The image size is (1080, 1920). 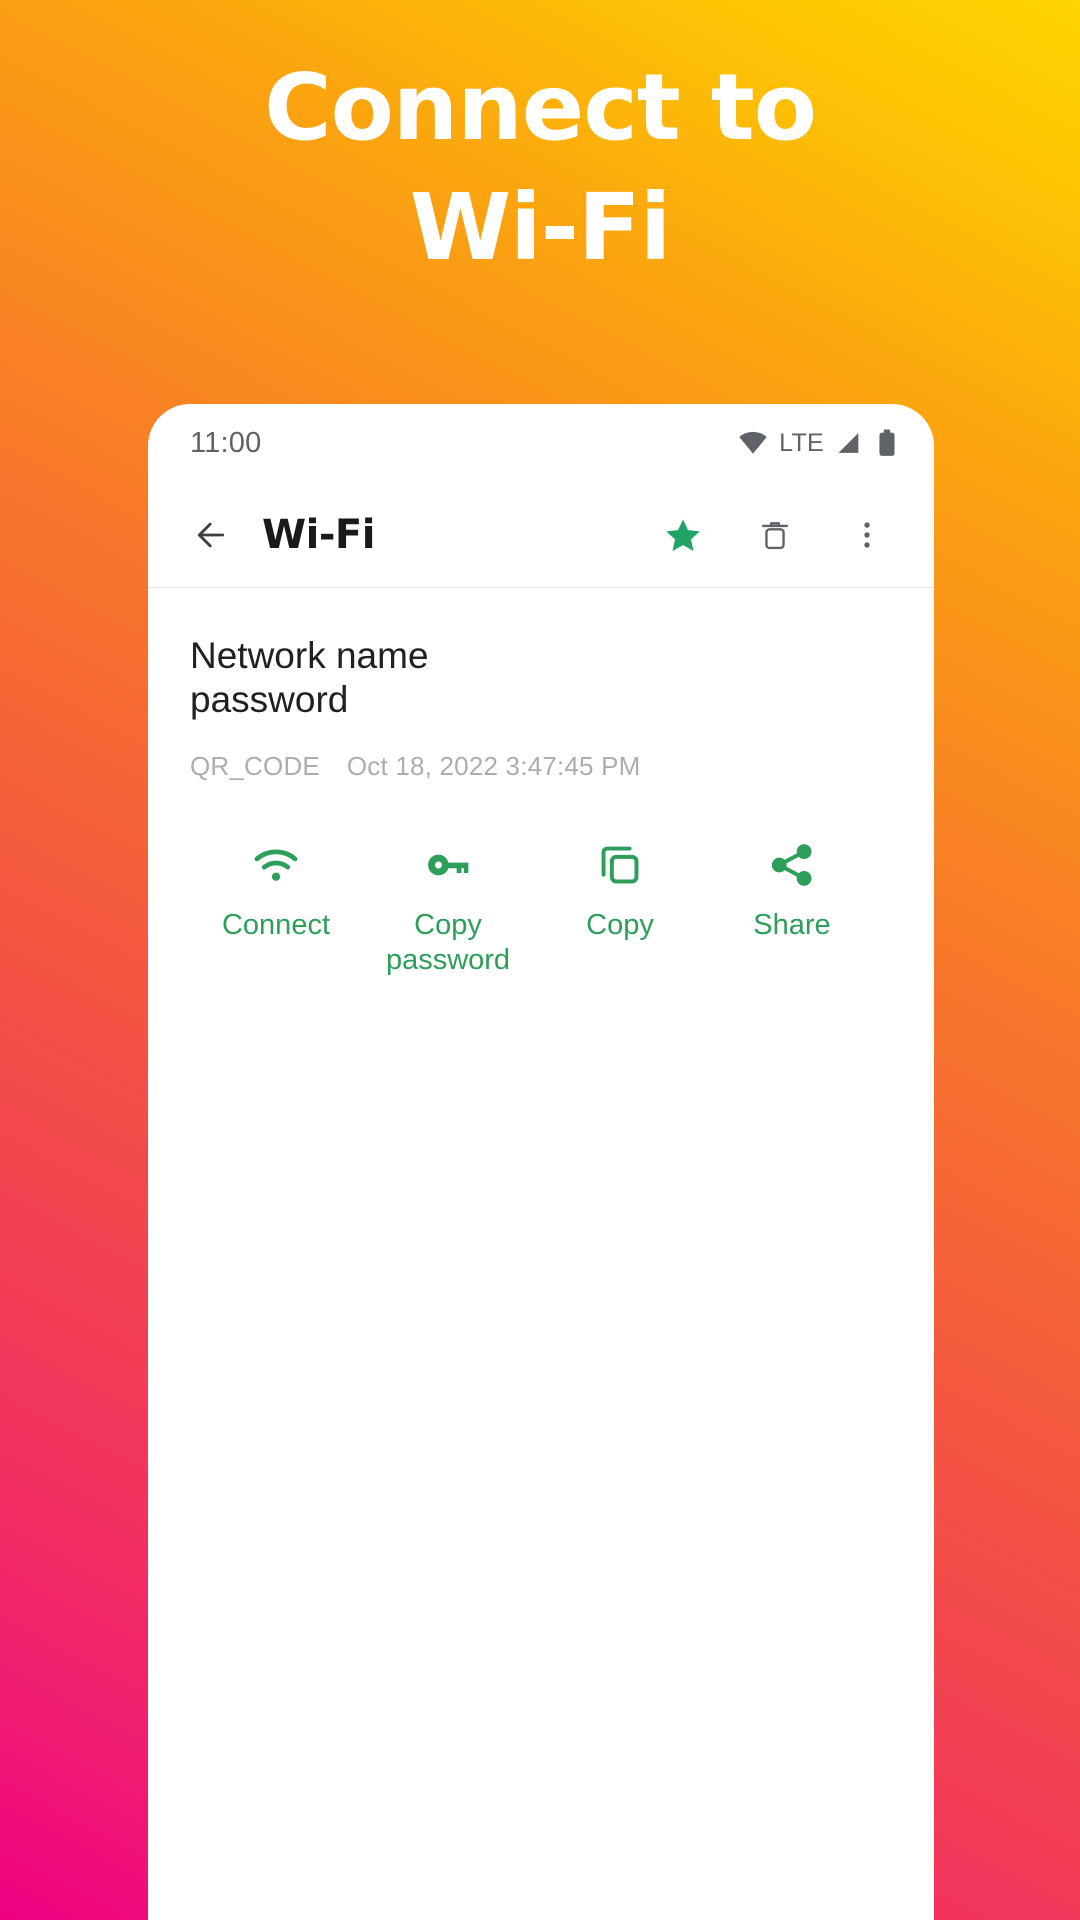 I want to click on star-filled-icon, so click(x=683, y=535).